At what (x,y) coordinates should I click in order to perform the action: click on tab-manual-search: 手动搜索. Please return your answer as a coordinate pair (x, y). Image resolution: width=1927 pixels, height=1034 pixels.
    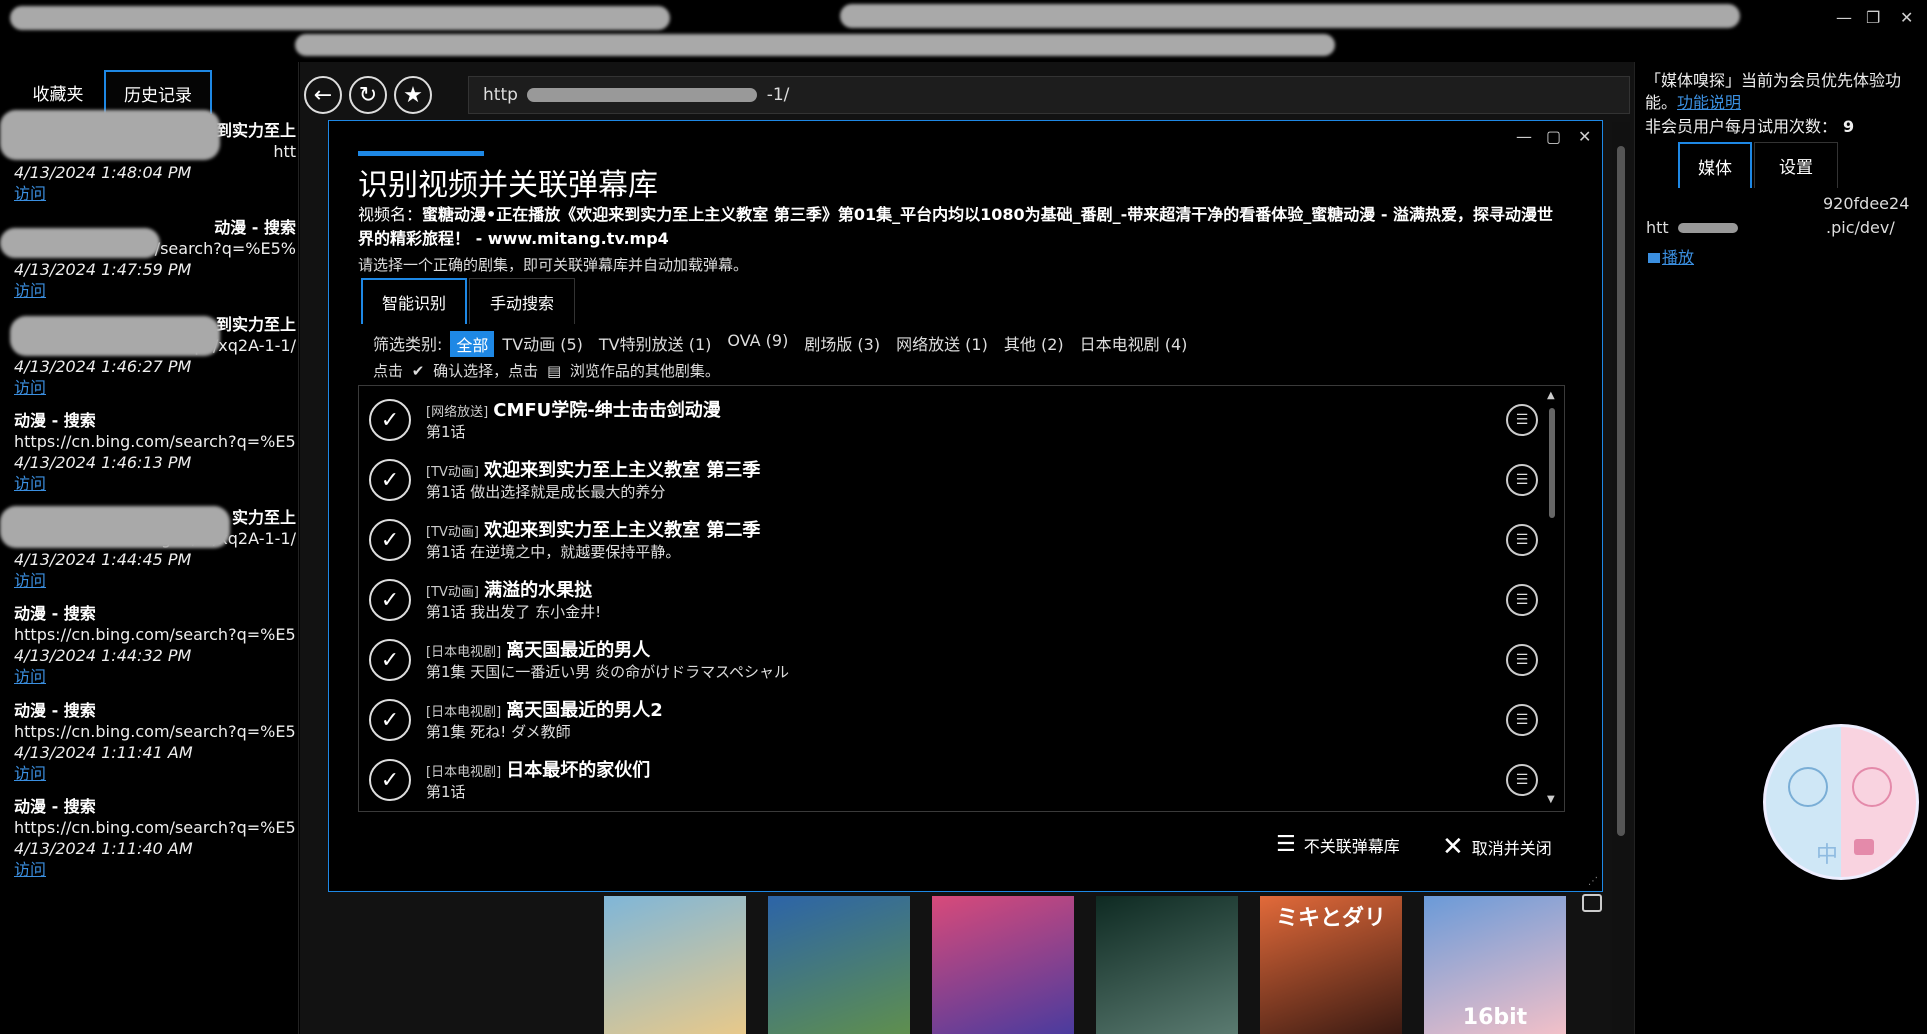
    Looking at the image, I should click on (522, 301).